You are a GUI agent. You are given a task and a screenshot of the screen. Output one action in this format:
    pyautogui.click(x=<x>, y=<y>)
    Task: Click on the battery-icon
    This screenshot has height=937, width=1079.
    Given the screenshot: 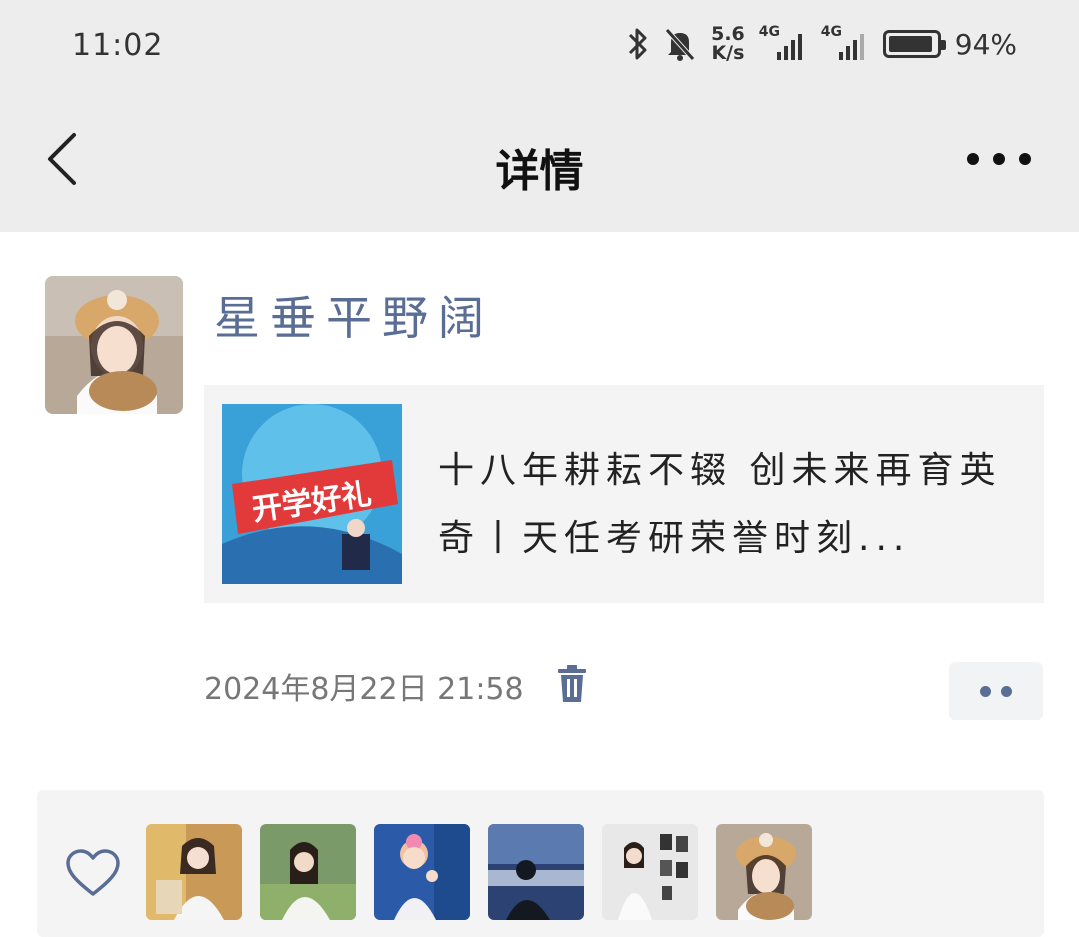 What is the action you would take?
    pyautogui.click(x=914, y=44)
    